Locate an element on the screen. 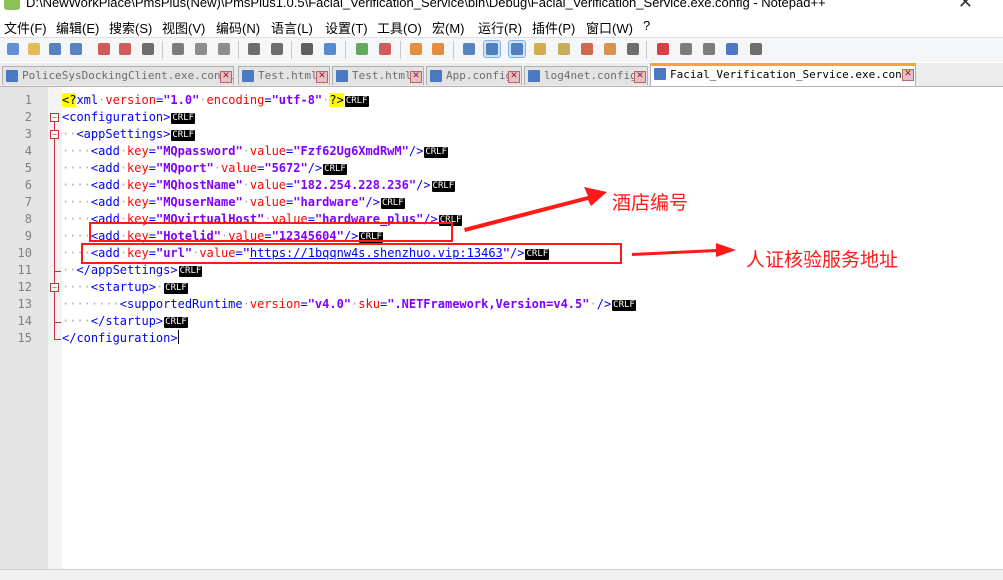 This screenshot has width=1003, height=580. save-icon is located at coordinates (55, 49).